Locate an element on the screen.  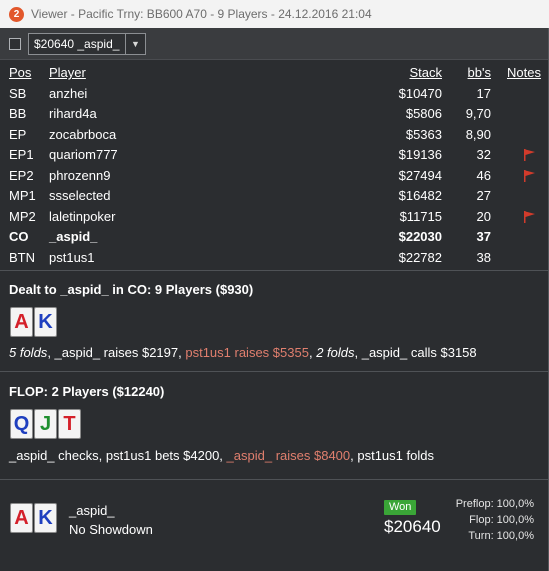
stack-cell: $22030 is located at coordinates (420, 236).